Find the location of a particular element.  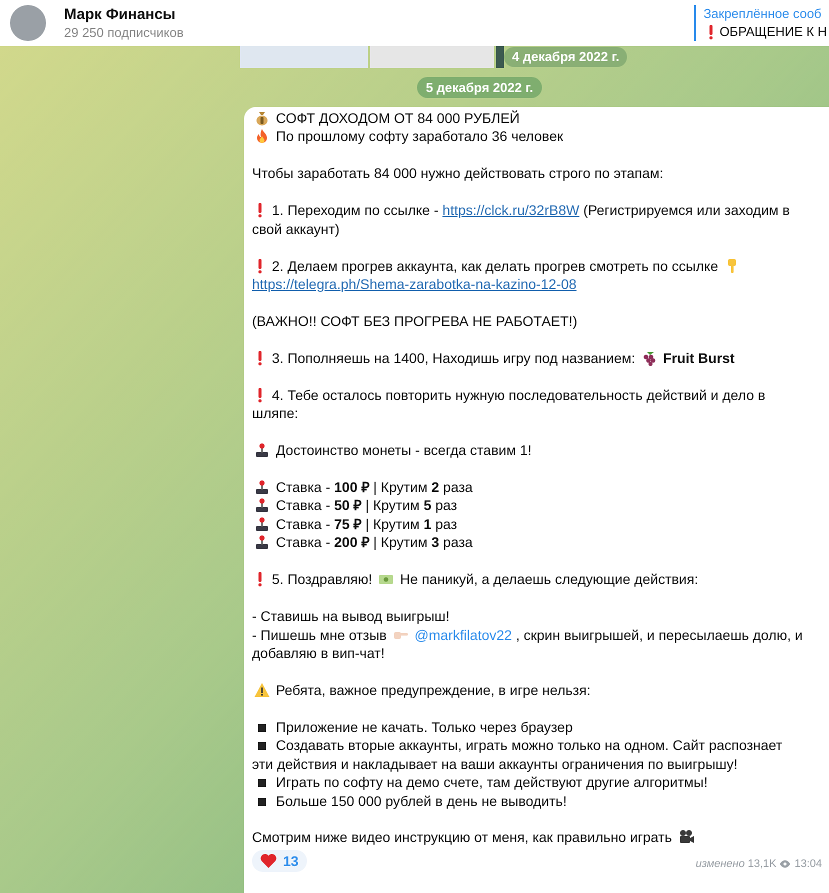

channel-name: Марк Финансы is located at coordinates (124, 14).